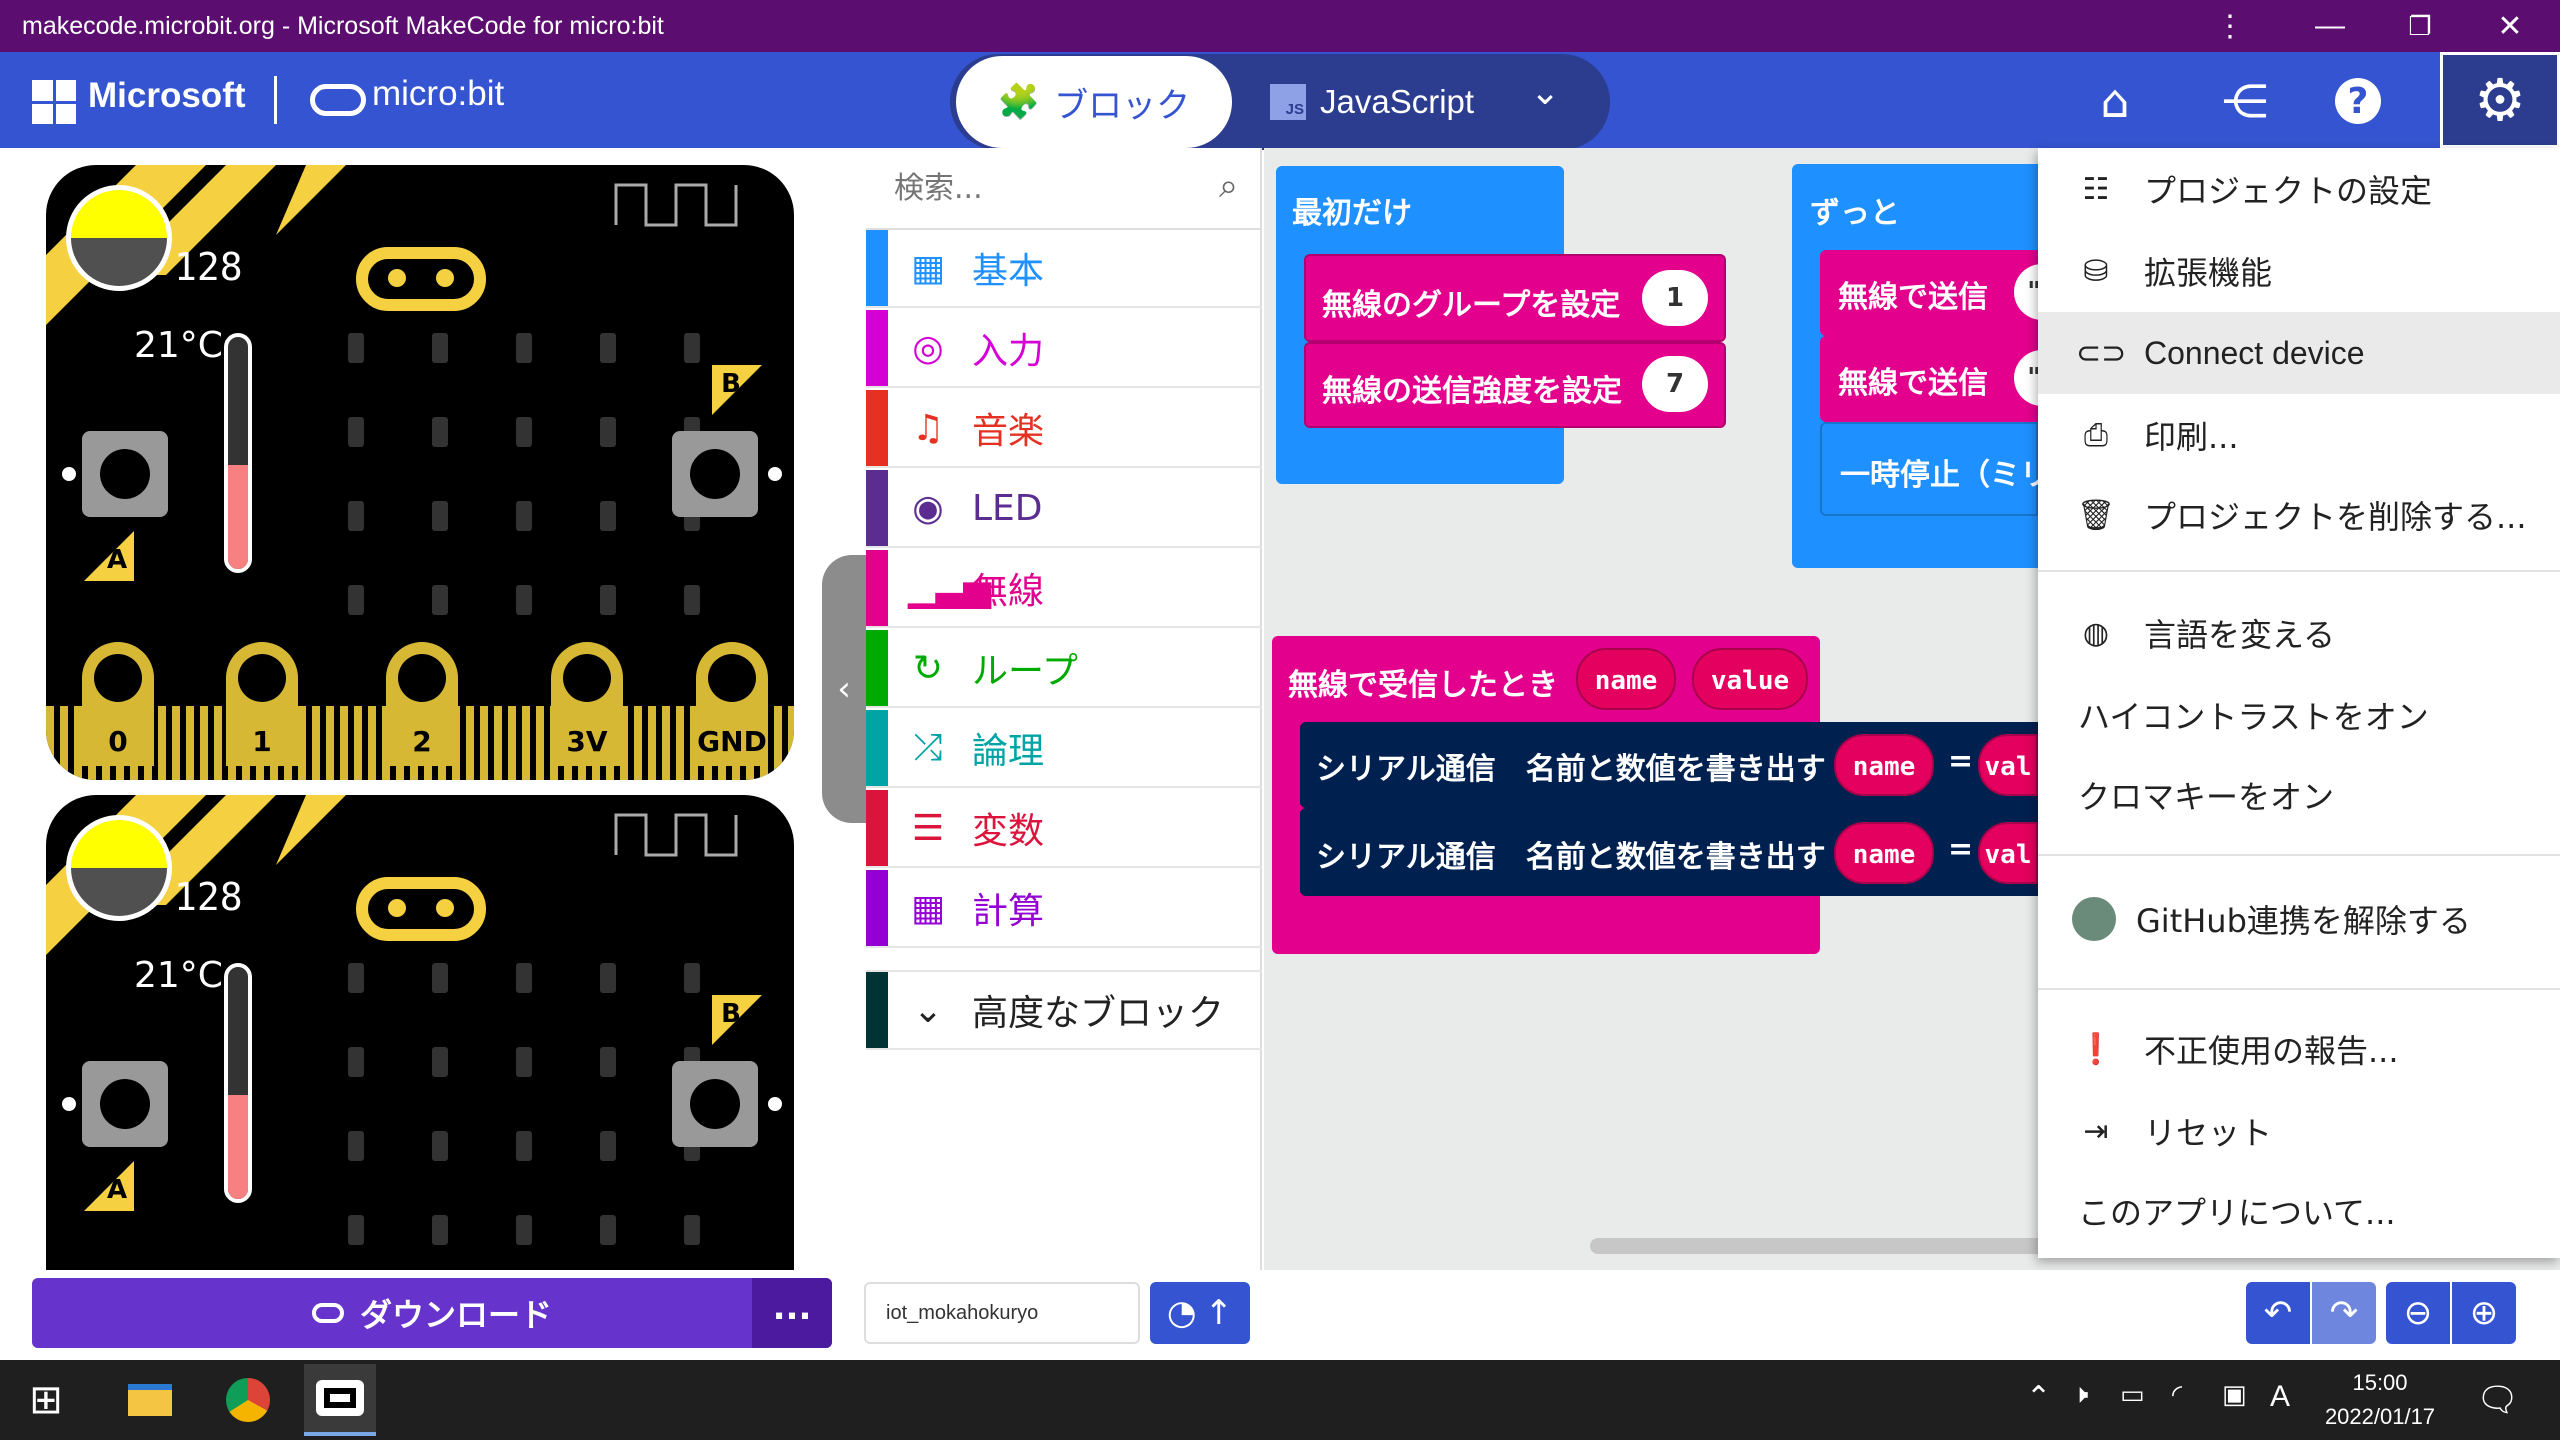 The height and width of the screenshot is (1440, 2560). I want to click on window-menu-icon: ⋮, so click(2230, 26).